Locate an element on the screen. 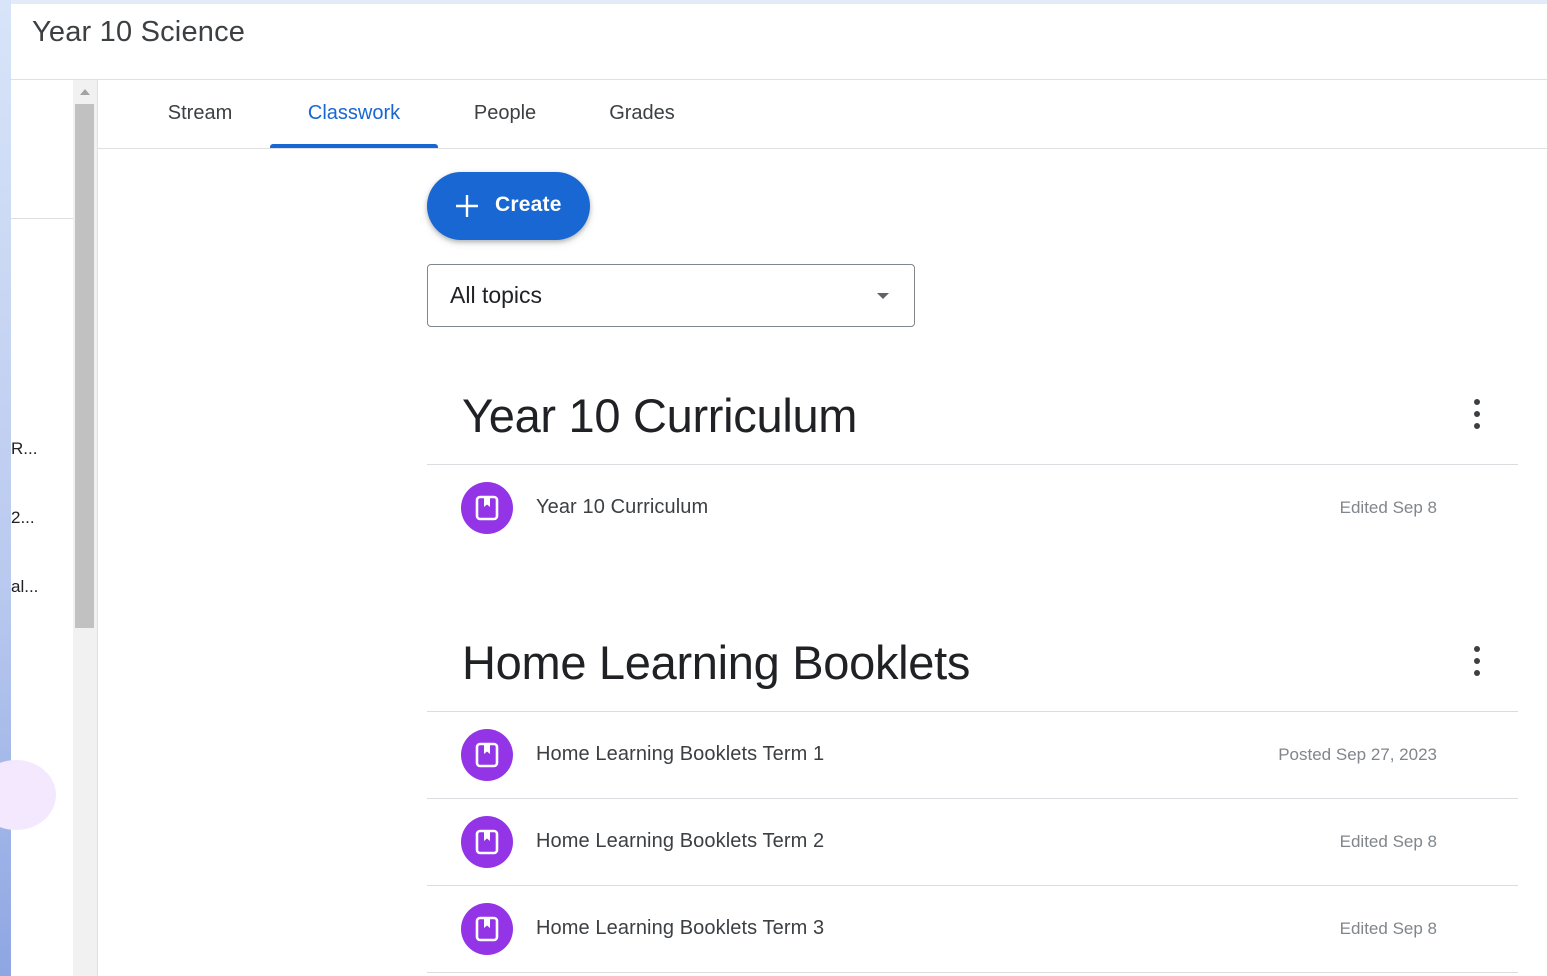 The image size is (1547, 976). item-title: Home Learning Booklets Term 3 is located at coordinates (680, 928).